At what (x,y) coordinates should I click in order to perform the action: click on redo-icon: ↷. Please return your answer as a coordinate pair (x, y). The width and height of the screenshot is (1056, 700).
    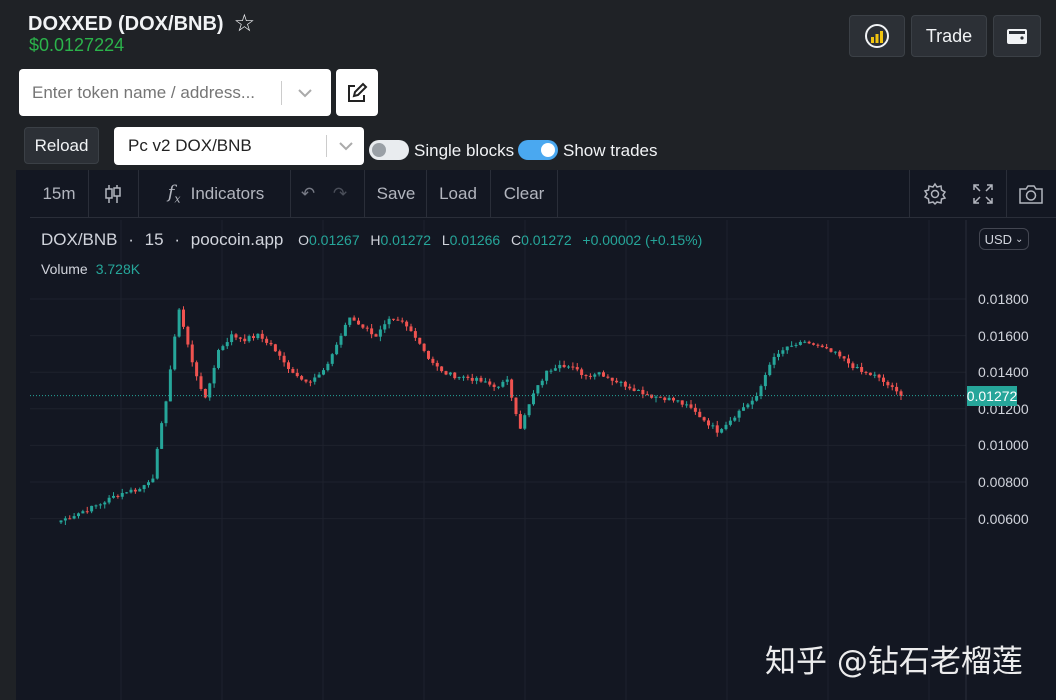
    Looking at the image, I should click on (340, 194).